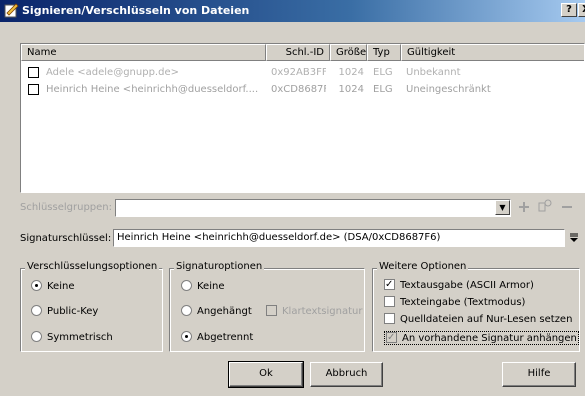 The width and height of the screenshot is (585, 396). I want to click on key-row-validity: Unbekannt, so click(433, 72).